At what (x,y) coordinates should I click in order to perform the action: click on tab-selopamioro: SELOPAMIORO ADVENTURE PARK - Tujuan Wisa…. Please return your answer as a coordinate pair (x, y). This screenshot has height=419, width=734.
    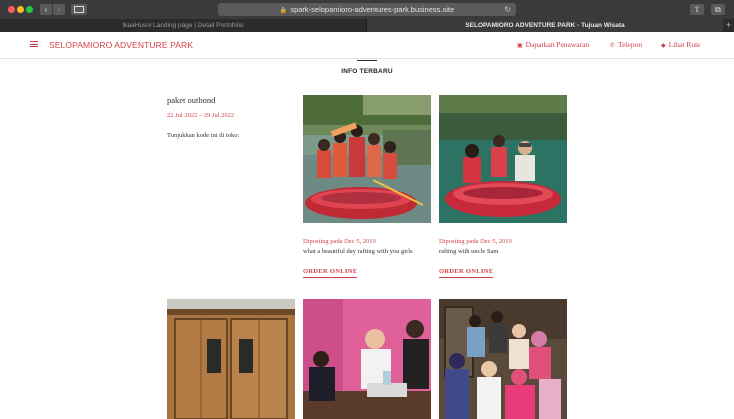
    Looking at the image, I should click on (545, 25).